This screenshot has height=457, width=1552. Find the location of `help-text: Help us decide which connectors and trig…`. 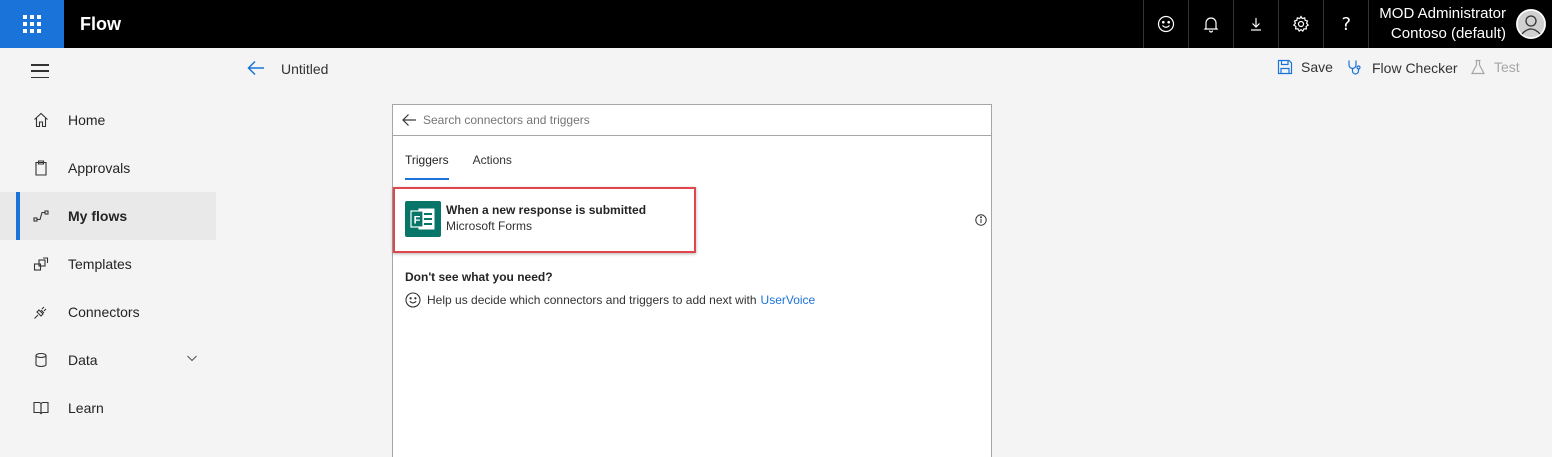

help-text: Help us decide which connectors and trig… is located at coordinates (592, 300).